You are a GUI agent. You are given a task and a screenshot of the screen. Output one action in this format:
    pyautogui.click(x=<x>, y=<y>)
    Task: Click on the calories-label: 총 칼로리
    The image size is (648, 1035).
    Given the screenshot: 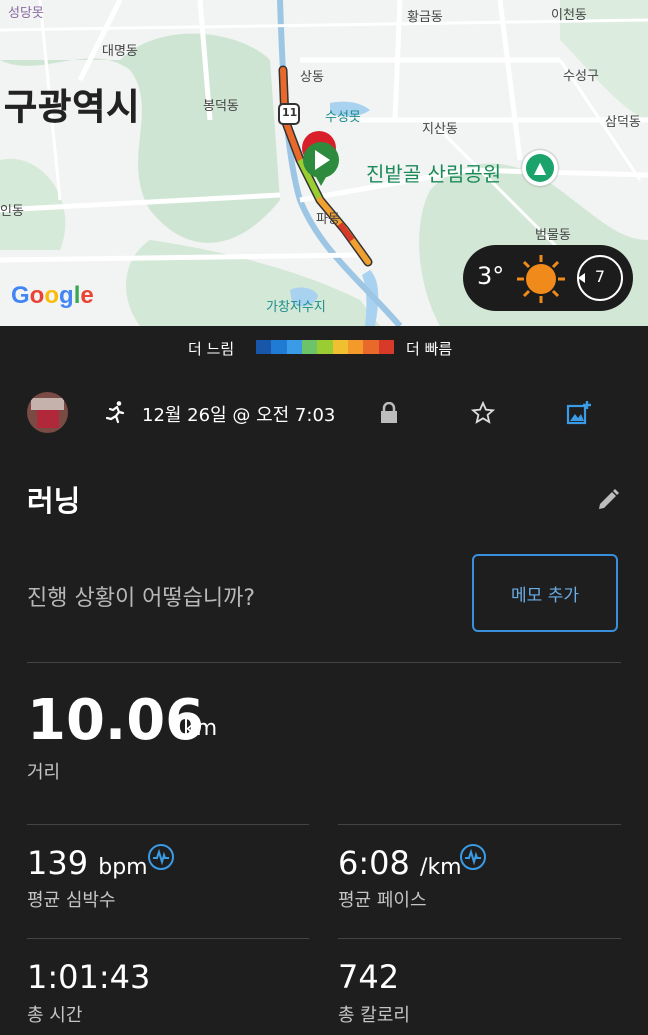 What is the action you would take?
    pyautogui.click(x=374, y=1015)
    